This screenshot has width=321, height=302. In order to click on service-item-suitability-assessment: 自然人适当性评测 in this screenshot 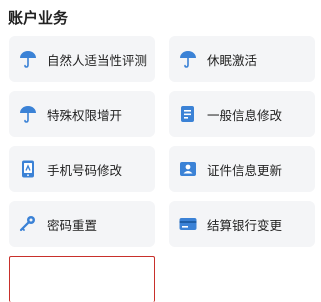, I will do `click(82, 59)`.